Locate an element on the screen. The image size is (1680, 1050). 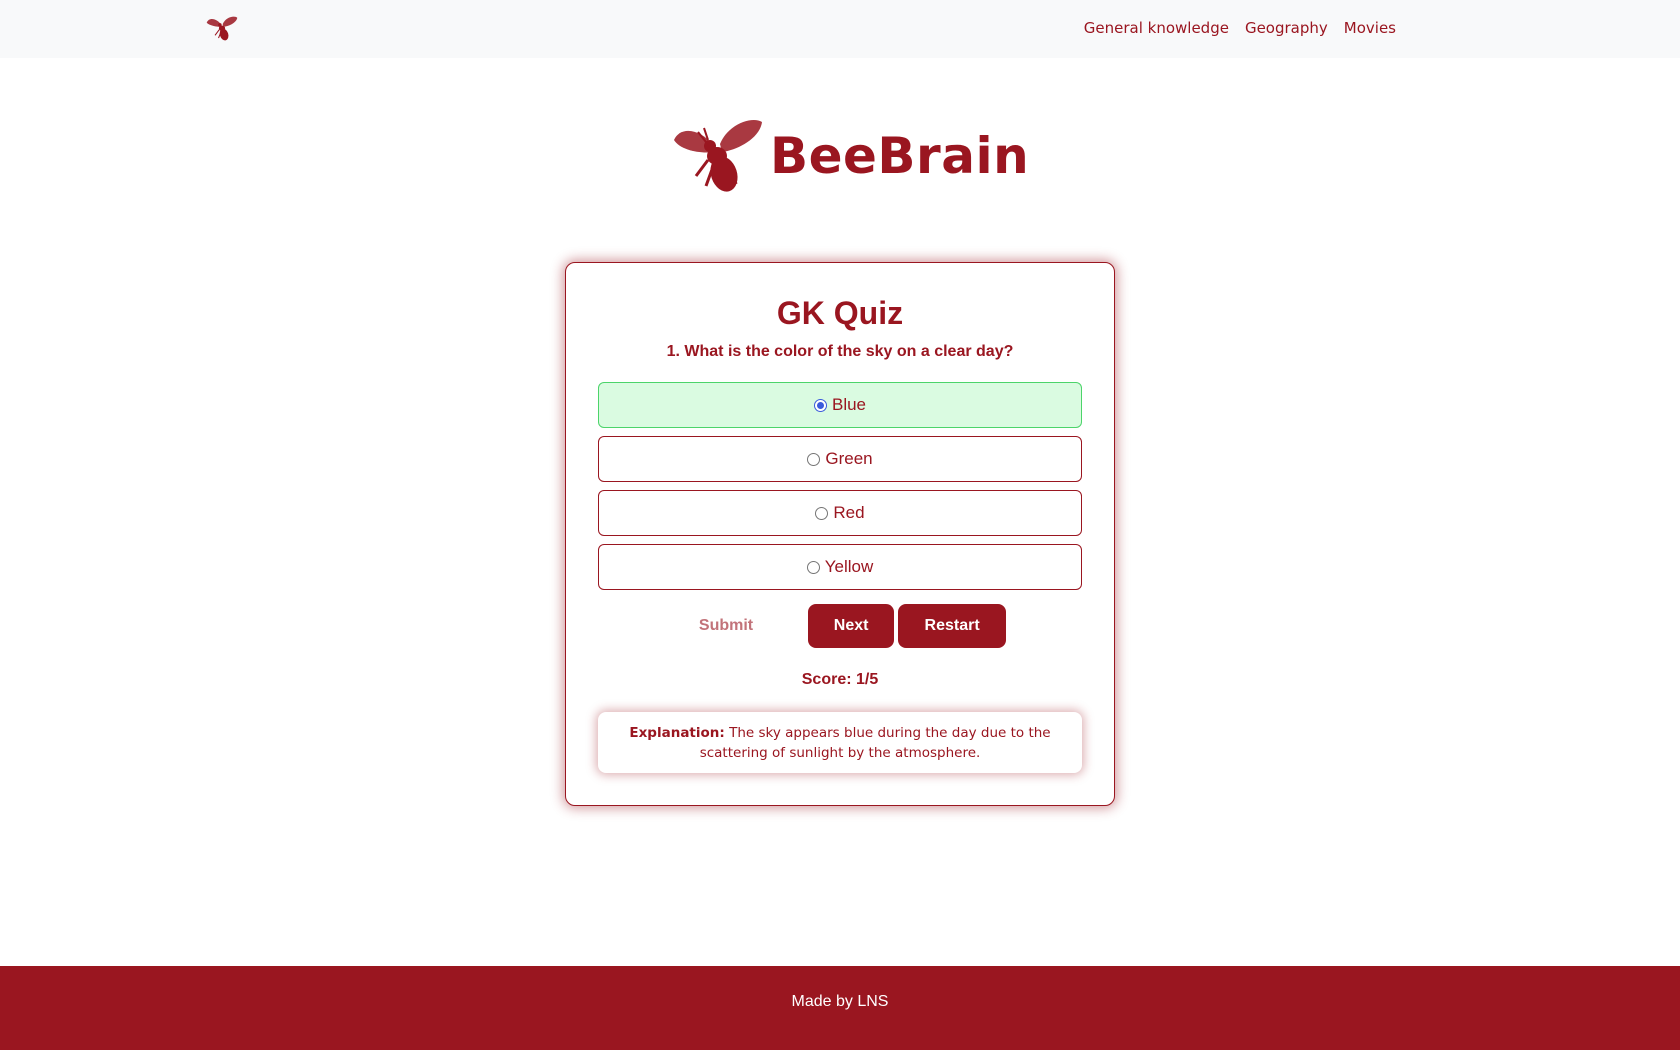
restart-button: Restart is located at coordinates (952, 626).